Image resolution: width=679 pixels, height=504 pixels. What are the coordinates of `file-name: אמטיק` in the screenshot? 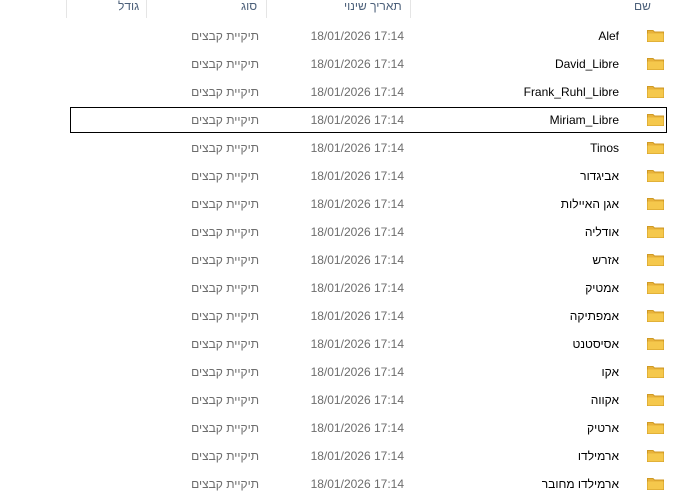 It's located at (602, 288).